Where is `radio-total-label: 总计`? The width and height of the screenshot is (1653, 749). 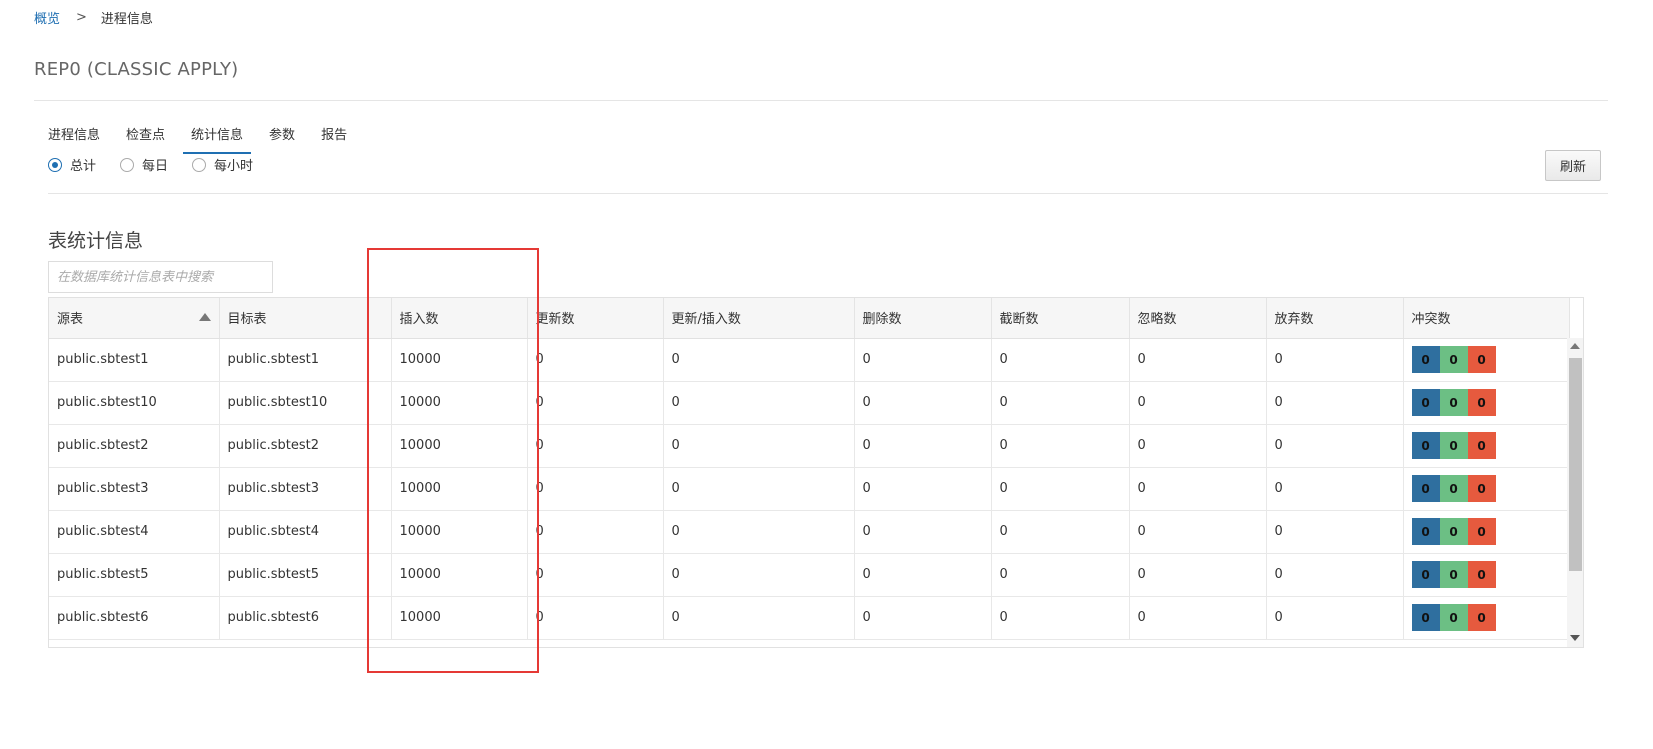 radio-total-label: 总计 is located at coordinates (83, 166).